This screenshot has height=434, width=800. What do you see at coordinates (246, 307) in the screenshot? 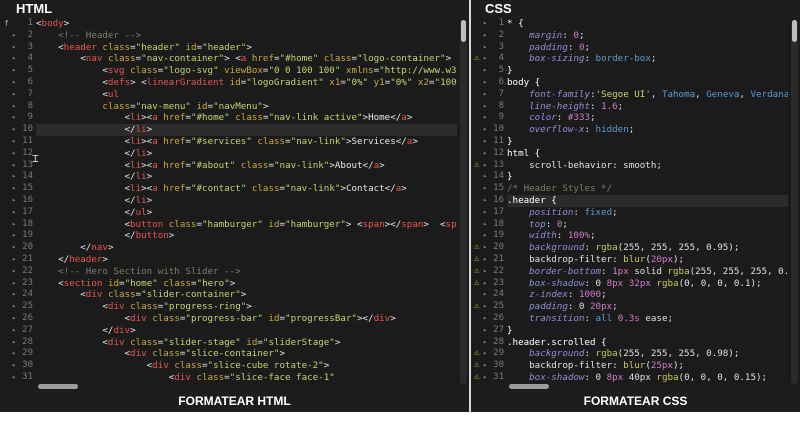
I see `code-line: <div class="progress-ring">` at bounding box center [246, 307].